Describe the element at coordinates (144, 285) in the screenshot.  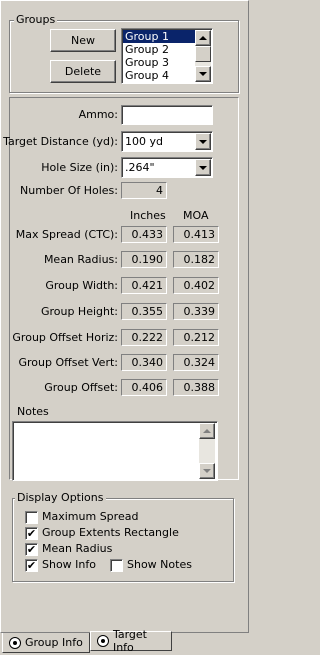
I see `stat-inches-value: 0.421` at that location.